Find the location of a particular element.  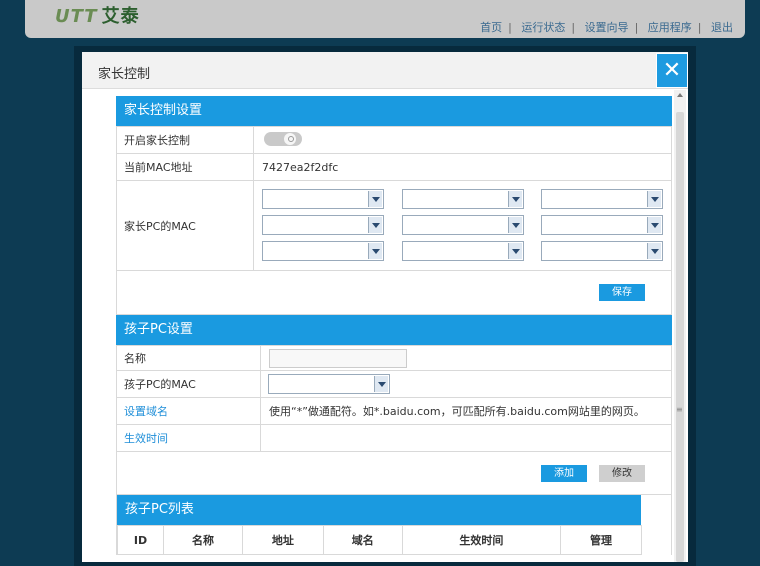

col-time: 生效时间 is located at coordinates (481, 540).